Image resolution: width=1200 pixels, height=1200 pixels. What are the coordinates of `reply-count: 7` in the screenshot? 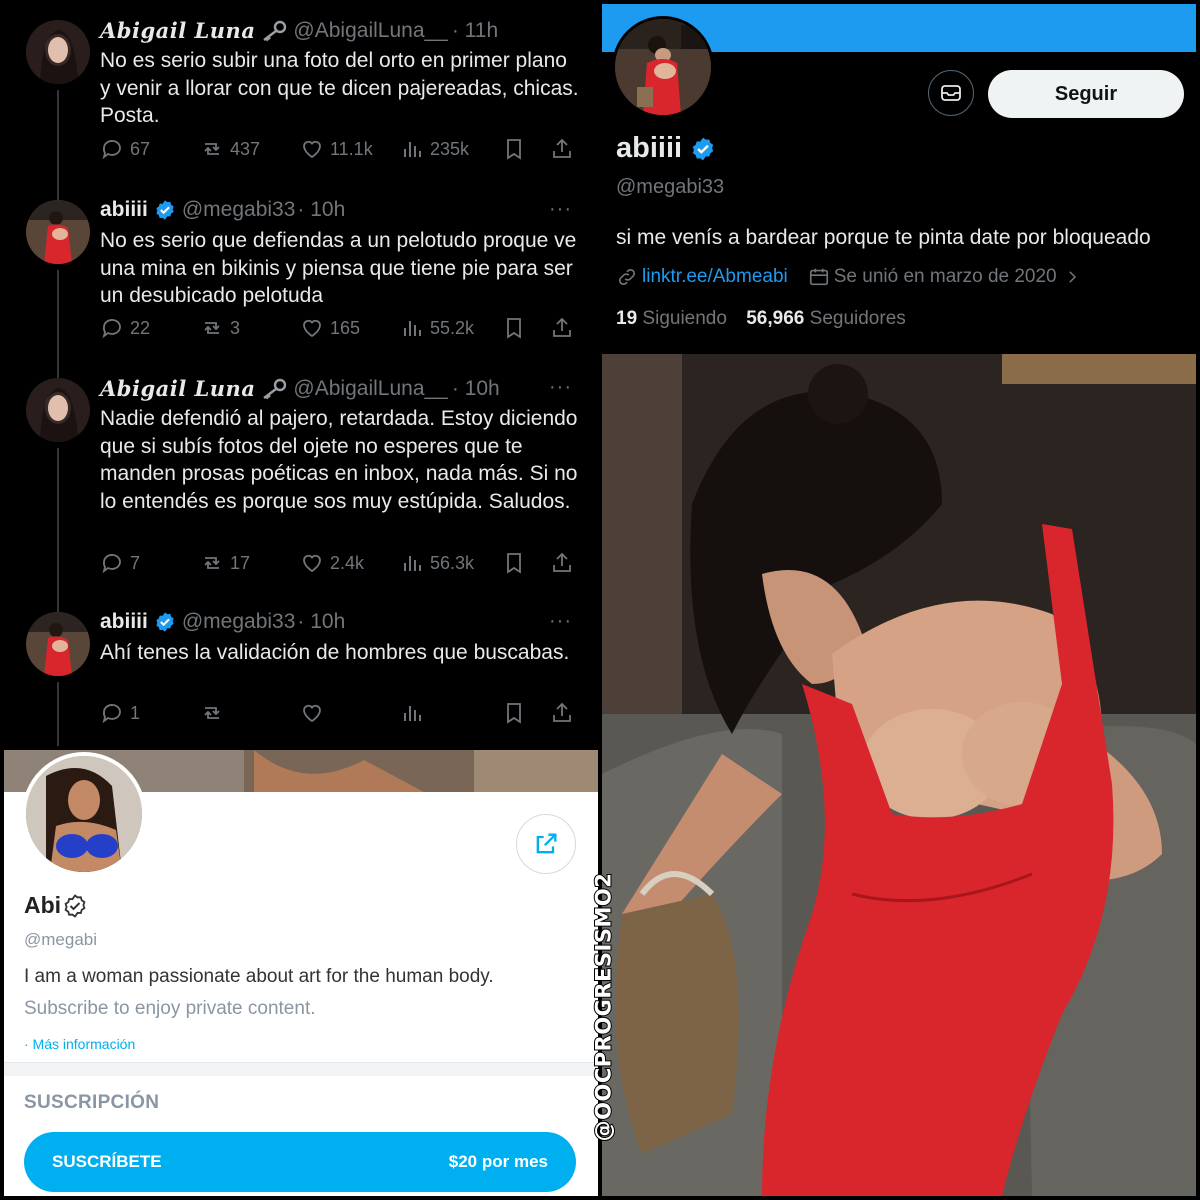 It's located at (135, 562).